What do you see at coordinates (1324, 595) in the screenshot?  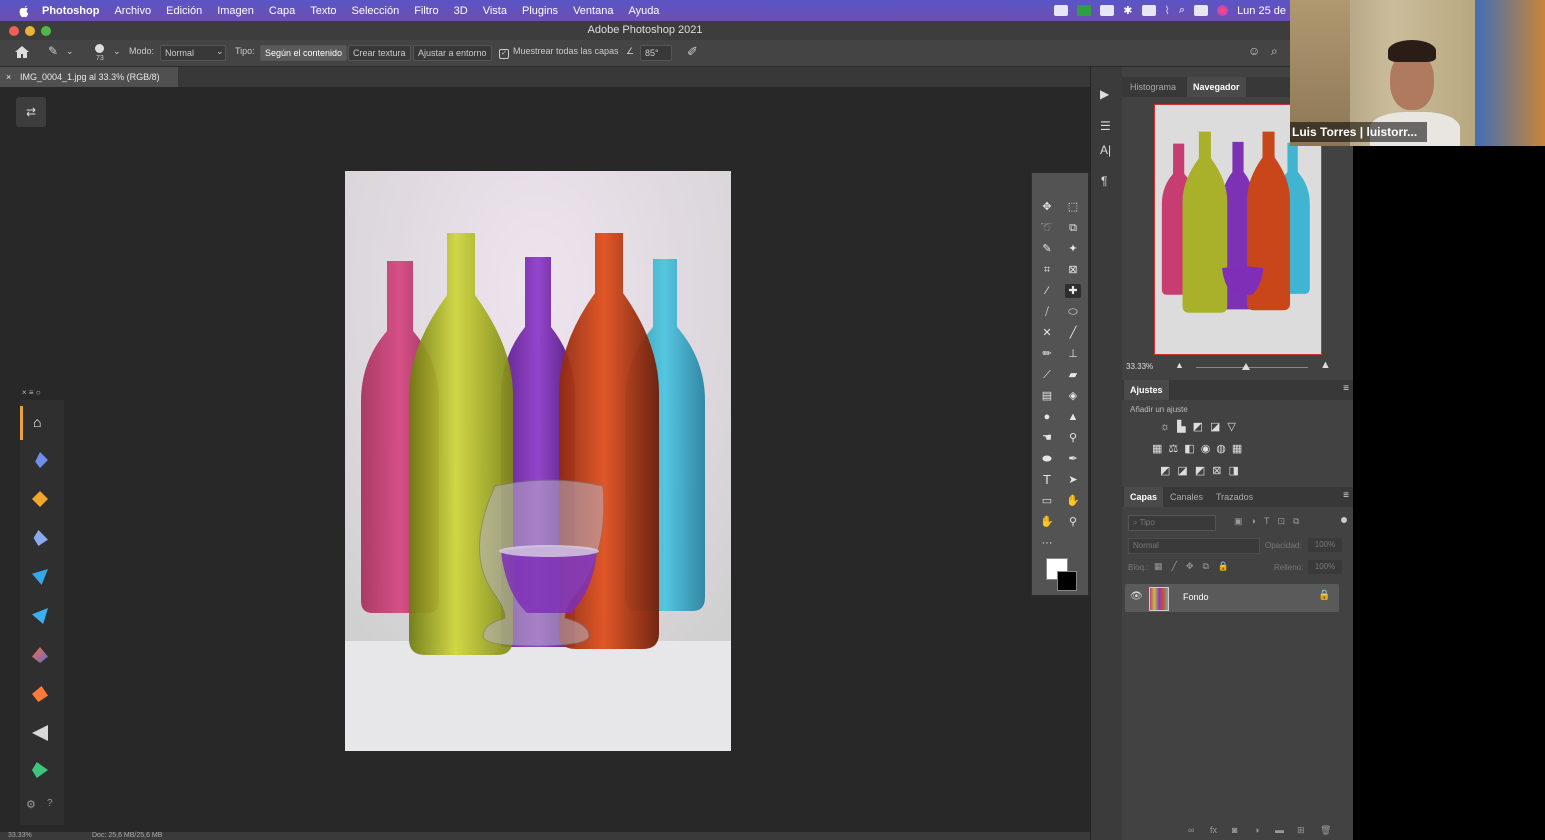 I see `layer-lock-icon: 🔒` at bounding box center [1324, 595].